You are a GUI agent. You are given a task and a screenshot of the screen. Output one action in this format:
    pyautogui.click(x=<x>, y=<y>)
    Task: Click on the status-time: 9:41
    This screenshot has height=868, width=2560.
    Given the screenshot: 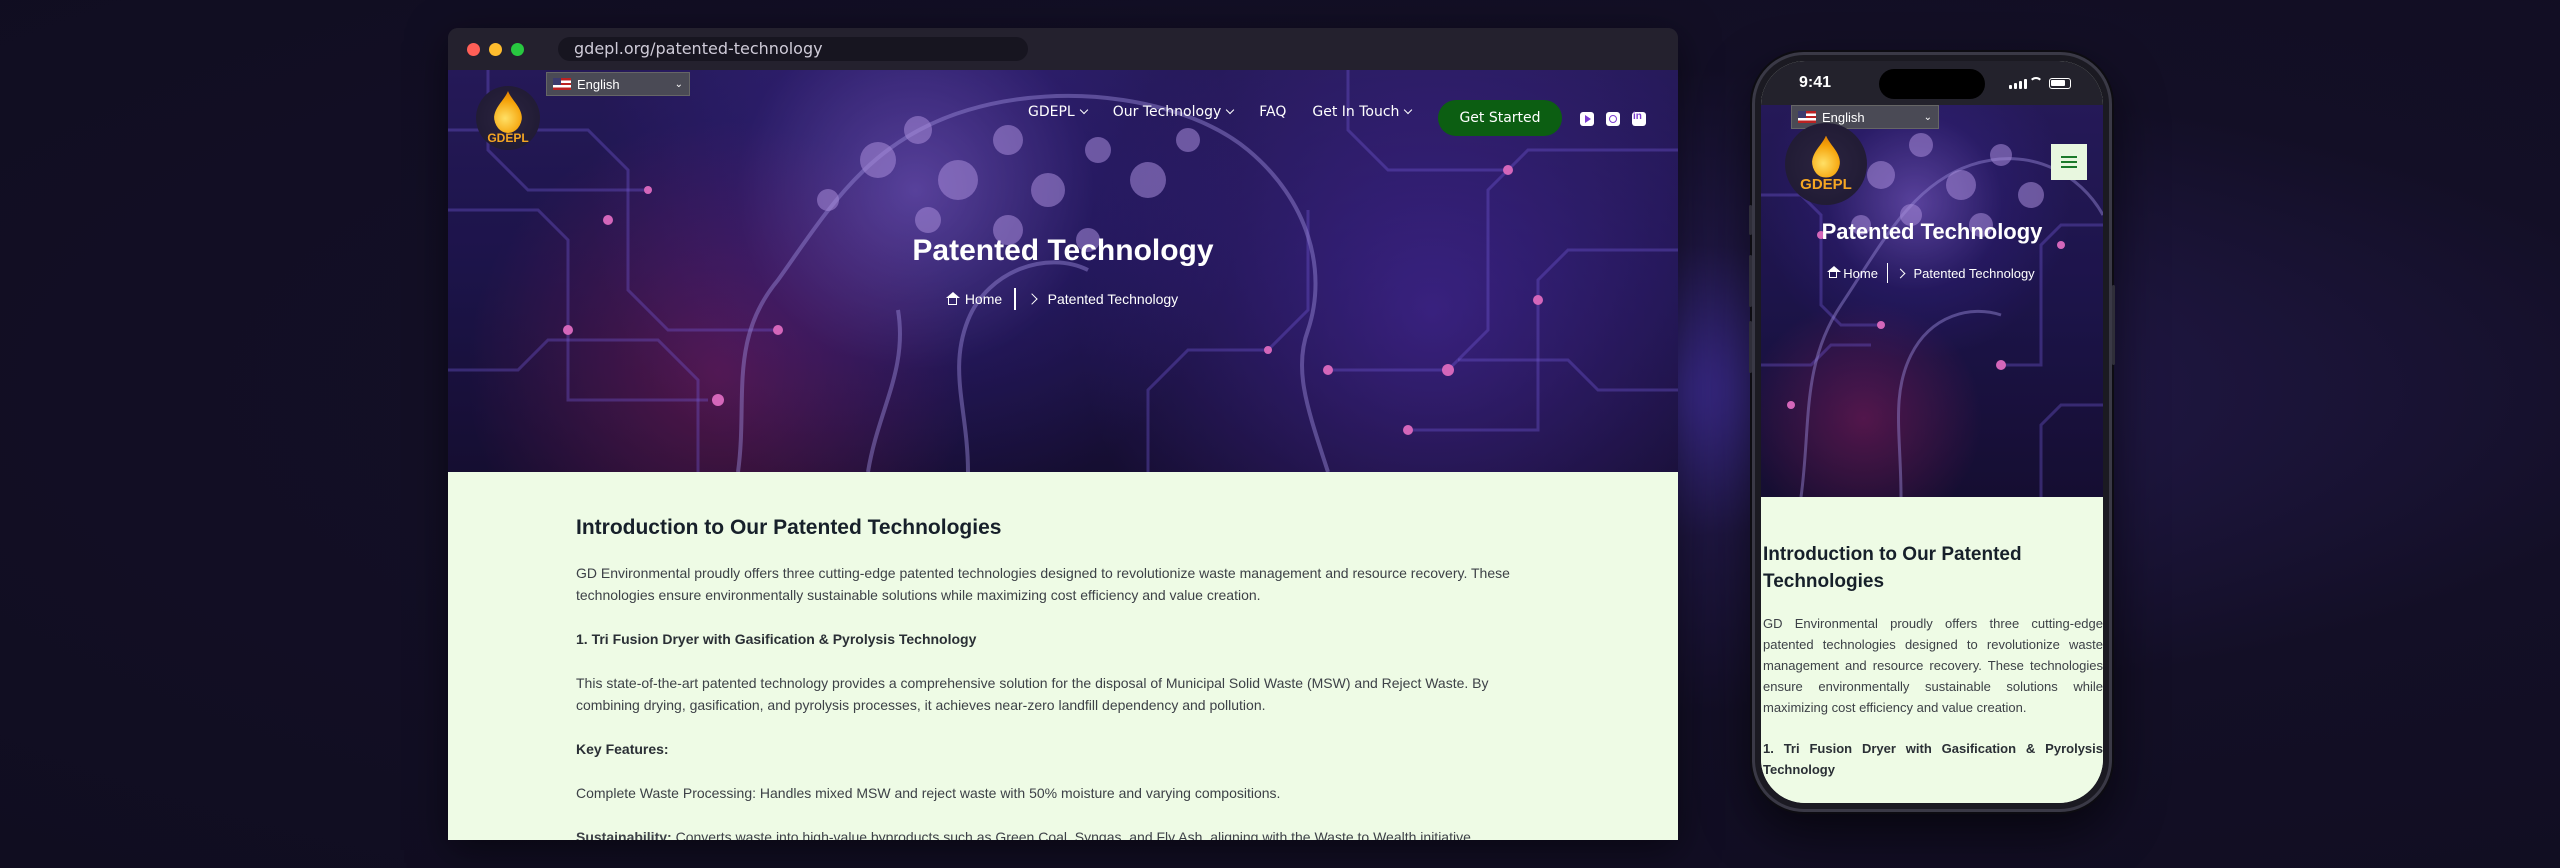 What is the action you would take?
    pyautogui.click(x=1815, y=82)
    